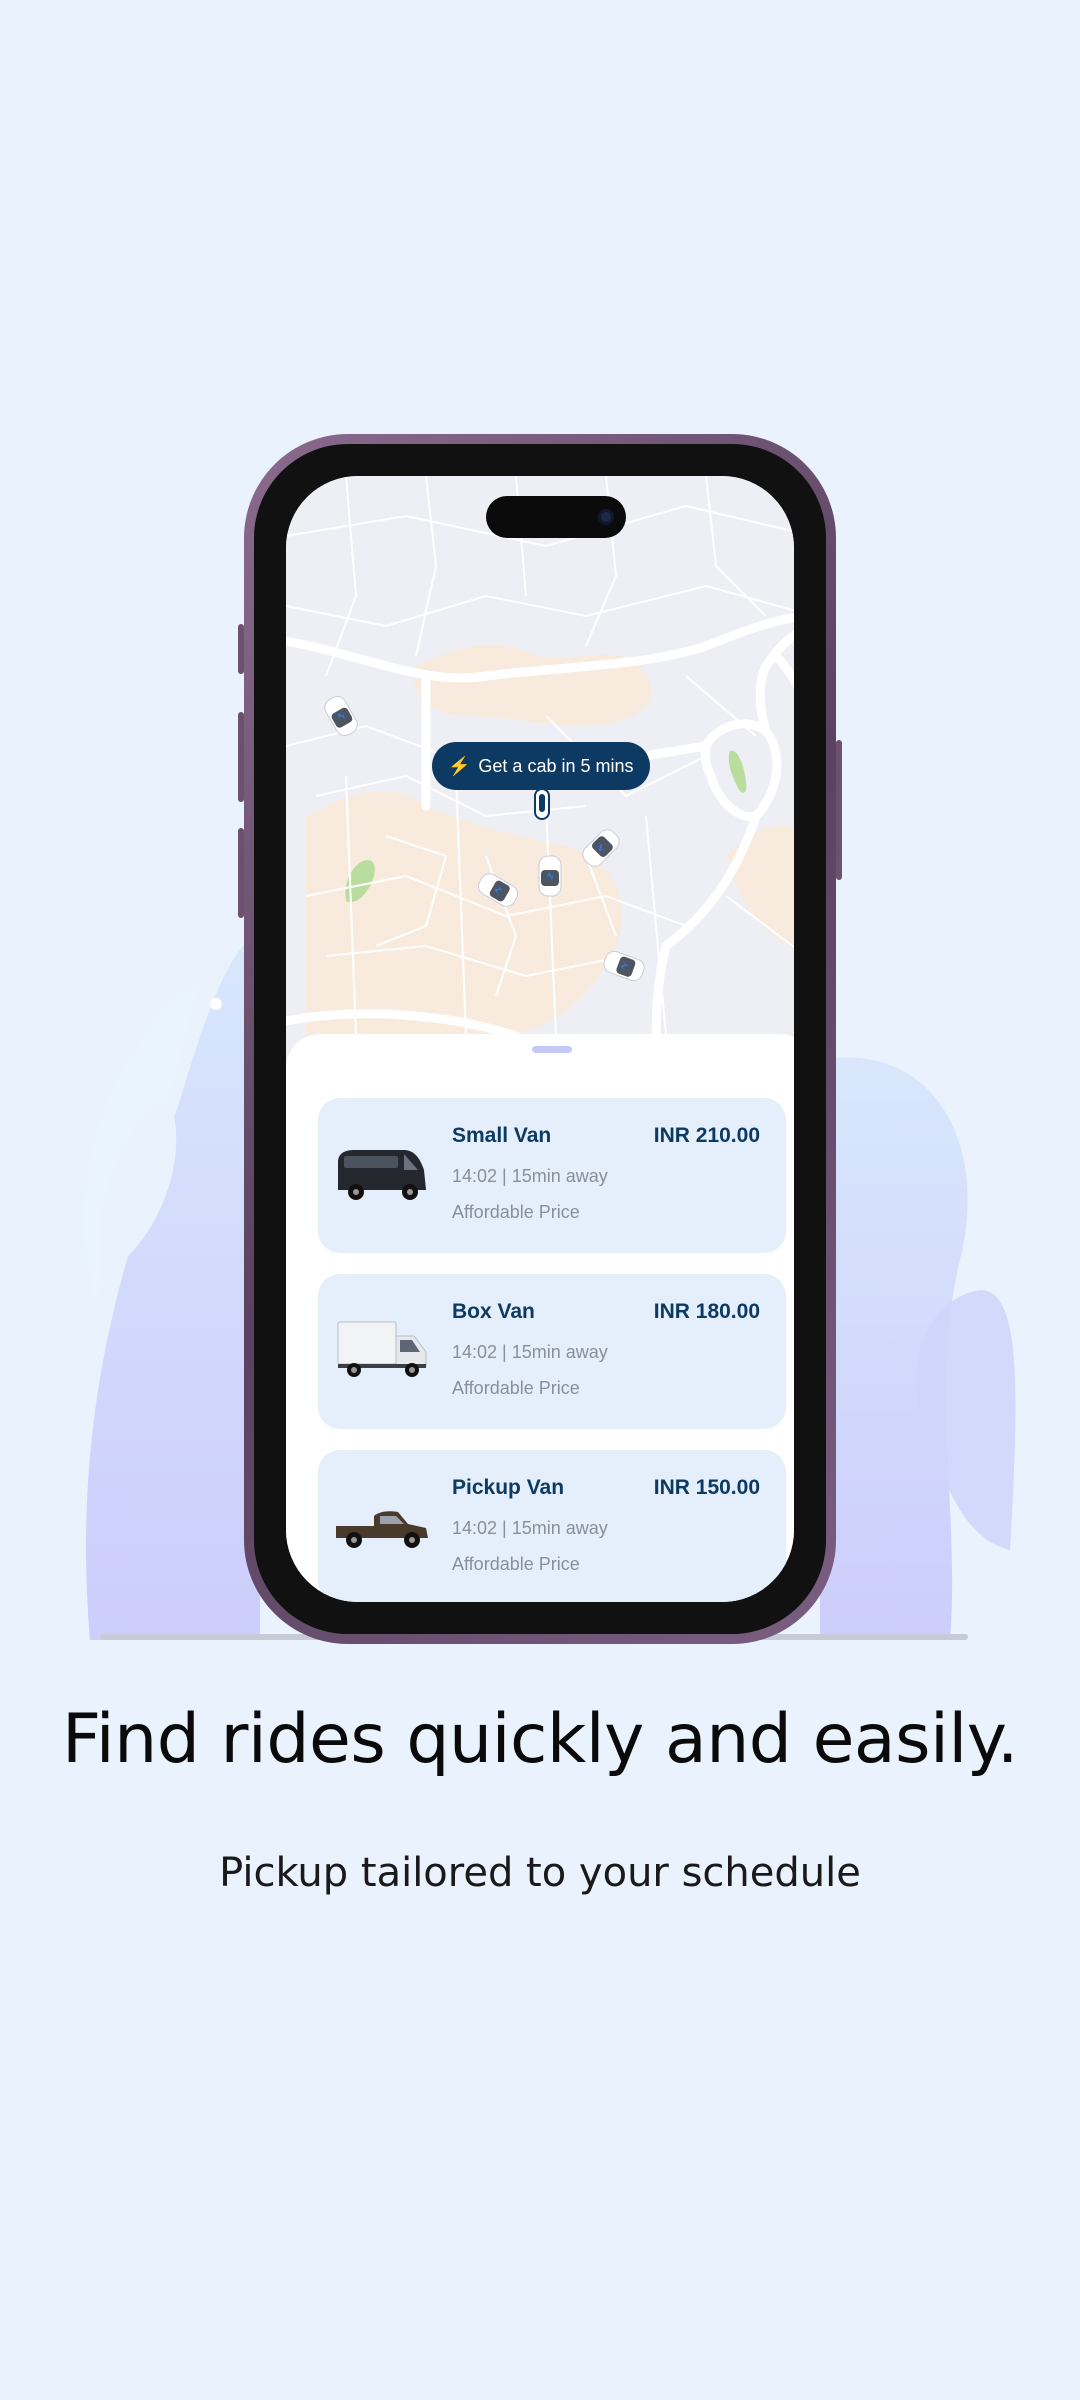 This screenshot has height=2400, width=1080. Describe the element at coordinates (556, 765) in the screenshot. I see `get-cab-label: Get a cab in 5 mins` at that location.